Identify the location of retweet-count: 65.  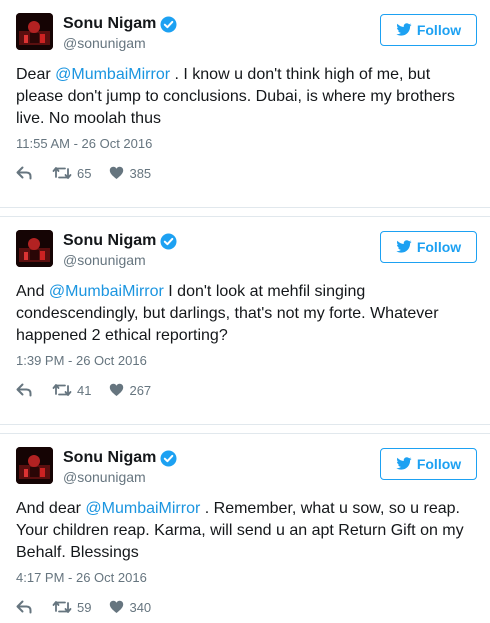
(84, 173).